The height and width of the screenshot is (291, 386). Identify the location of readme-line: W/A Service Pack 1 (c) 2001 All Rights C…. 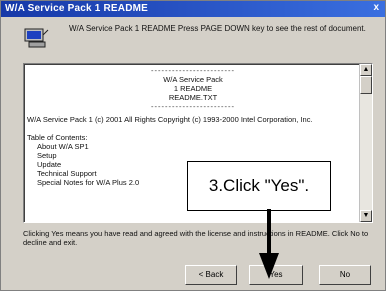
(170, 119).